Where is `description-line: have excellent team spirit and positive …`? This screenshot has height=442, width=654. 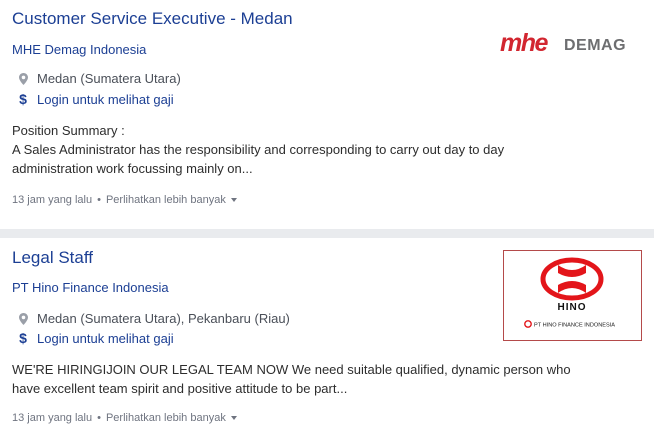
description-line: have excellent team spirit and positive … is located at coordinates (180, 388).